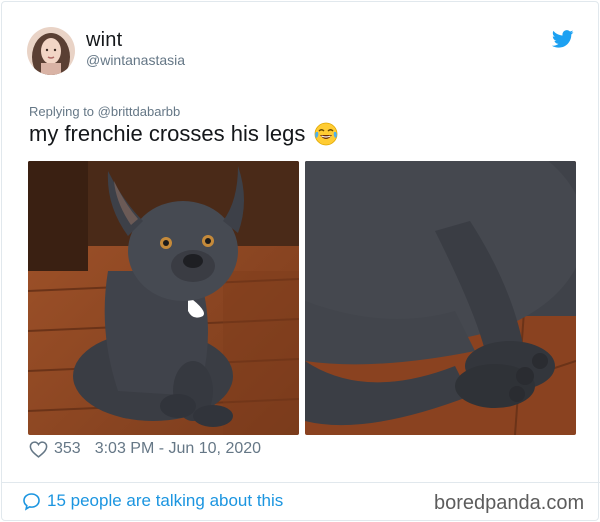 This screenshot has width=600, height=522. I want to click on tweet-timestamp: 3:03 PM - Jun 10, 2020, so click(178, 449).